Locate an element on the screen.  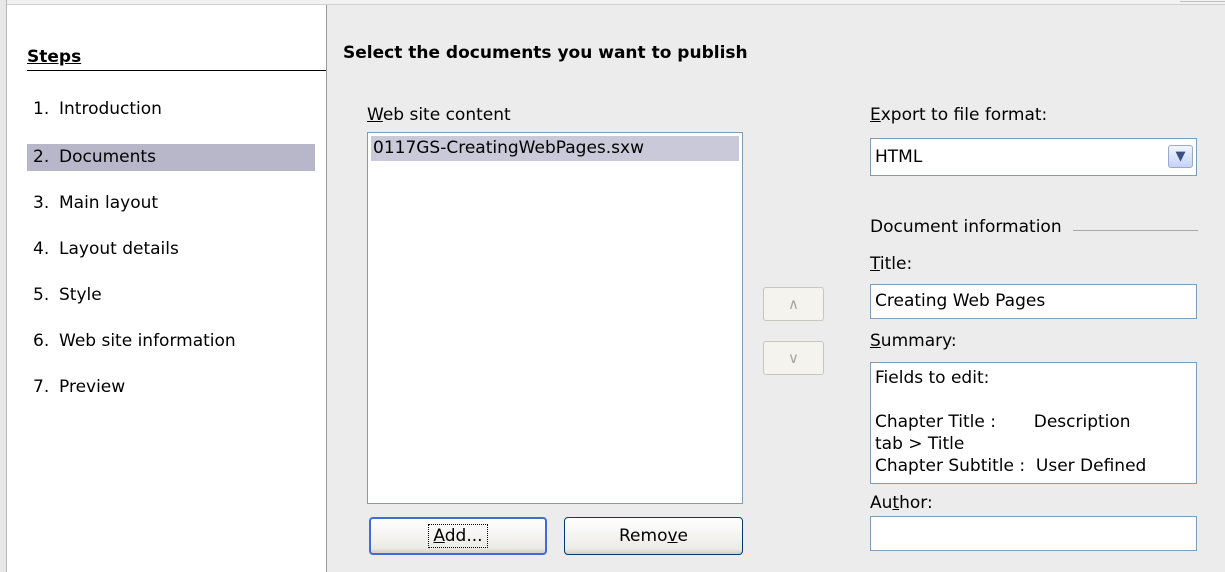
title-label: Title: is located at coordinates (891, 264).